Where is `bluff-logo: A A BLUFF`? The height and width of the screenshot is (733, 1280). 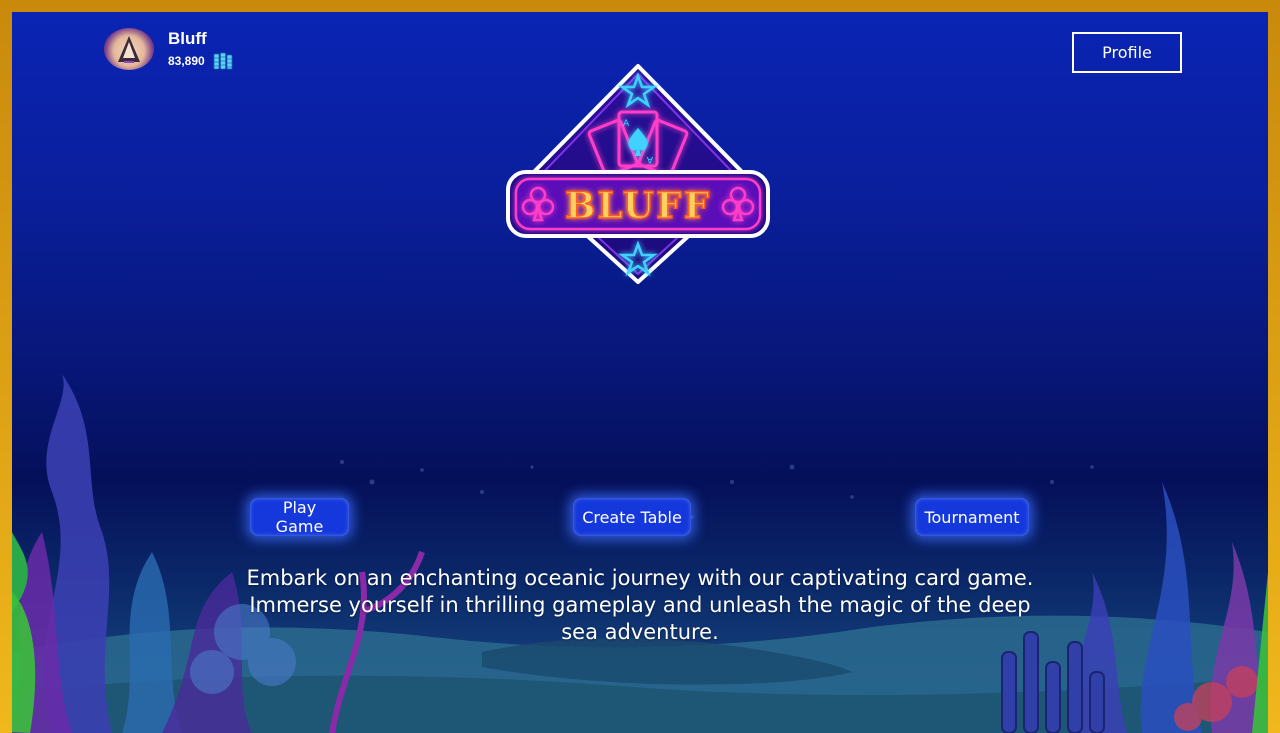
bluff-logo: A A BLUFF is located at coordinates (638, 174).